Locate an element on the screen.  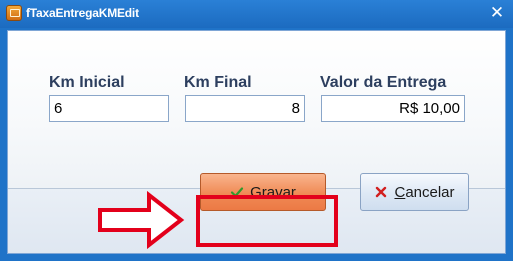
cancelar-button: Cancelar is located at coordinates (414, 192).